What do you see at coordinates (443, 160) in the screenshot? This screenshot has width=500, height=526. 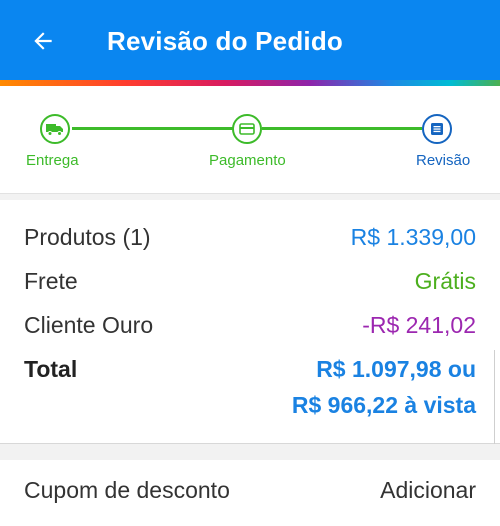 I see `step-label-review: Revisão` at bounding box center [443, 160].